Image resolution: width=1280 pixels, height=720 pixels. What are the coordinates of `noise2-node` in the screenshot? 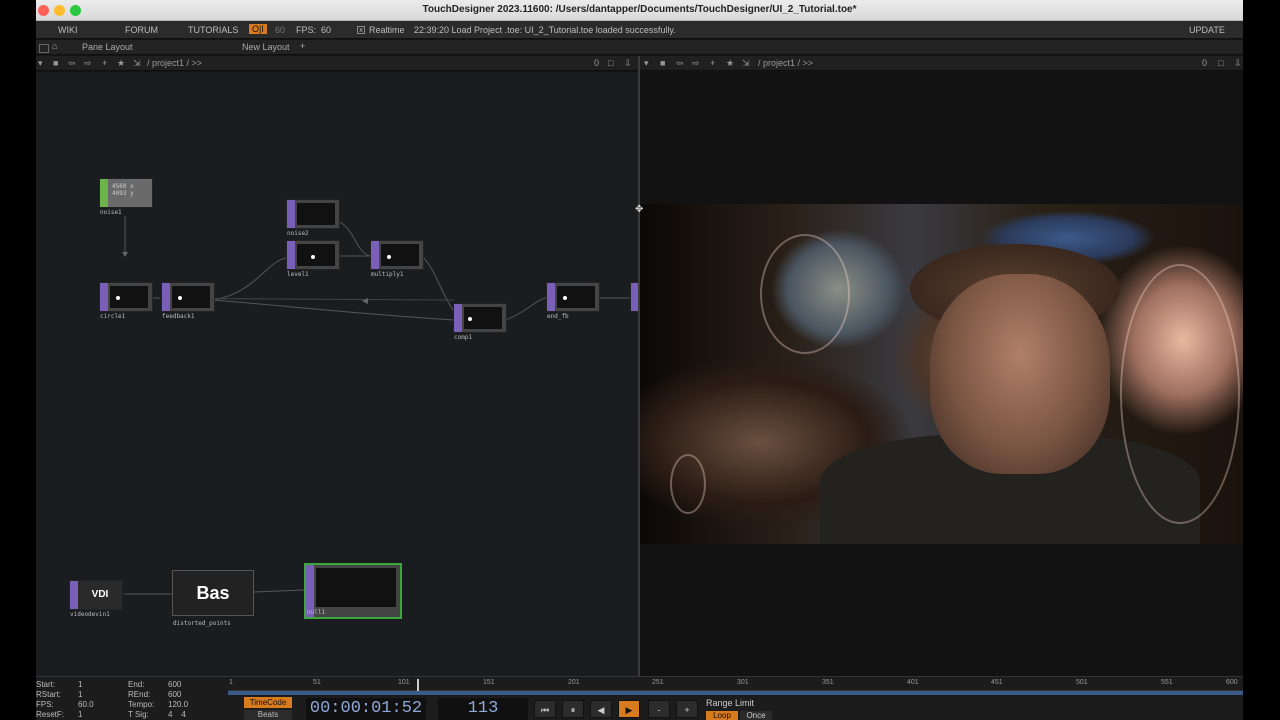 It's located at (313, 214).